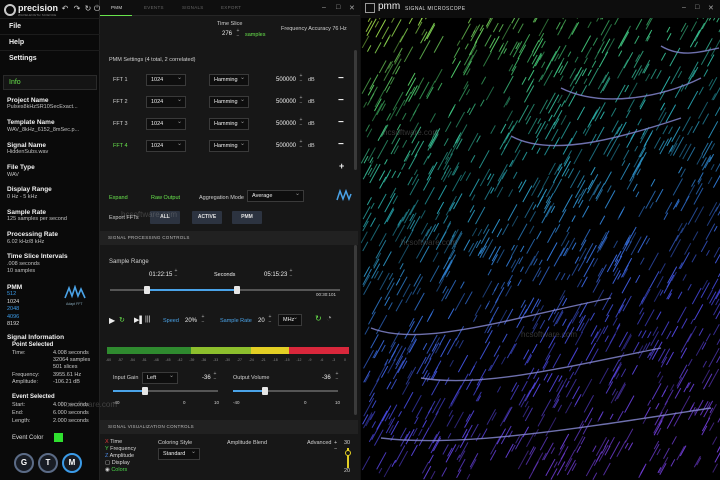 This screenshot has width=720, height=480. What do you see at coordinates (13, 303) in the screenshot?
I see `pmm-size-1024: 1024` at bounding box center [13, 303].